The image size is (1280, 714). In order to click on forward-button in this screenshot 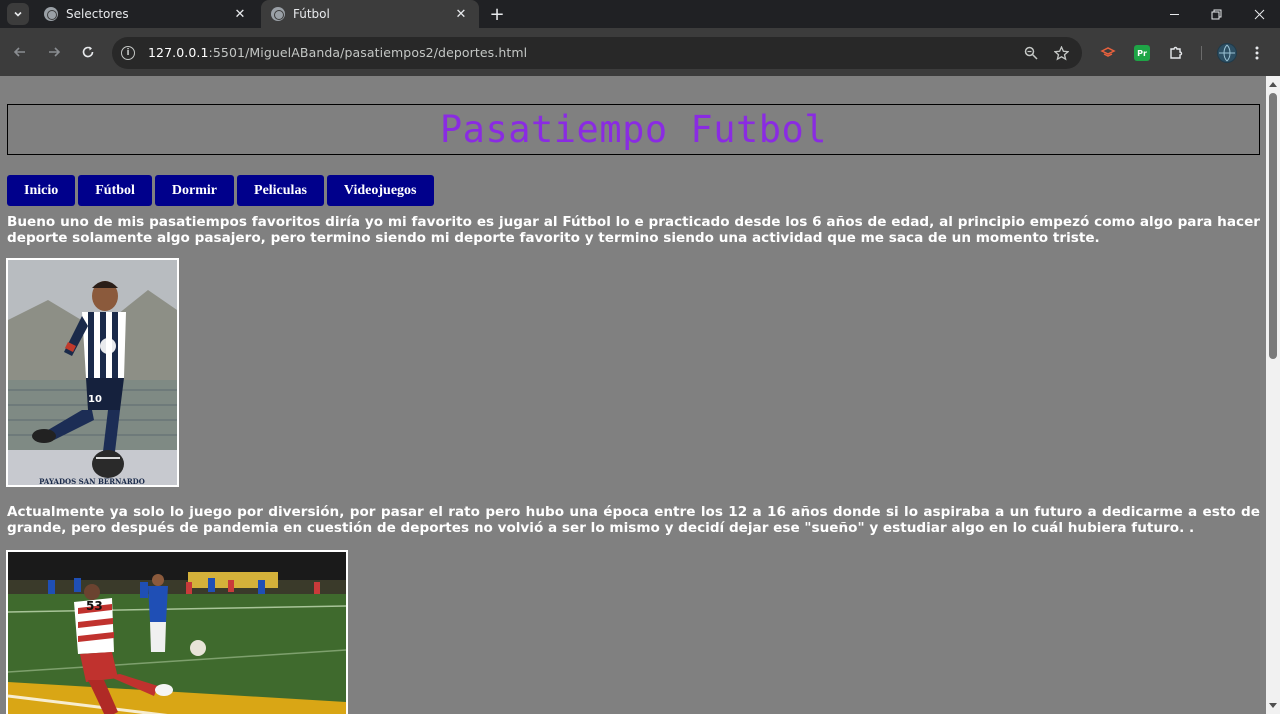, I will do `click(54, 52)`.